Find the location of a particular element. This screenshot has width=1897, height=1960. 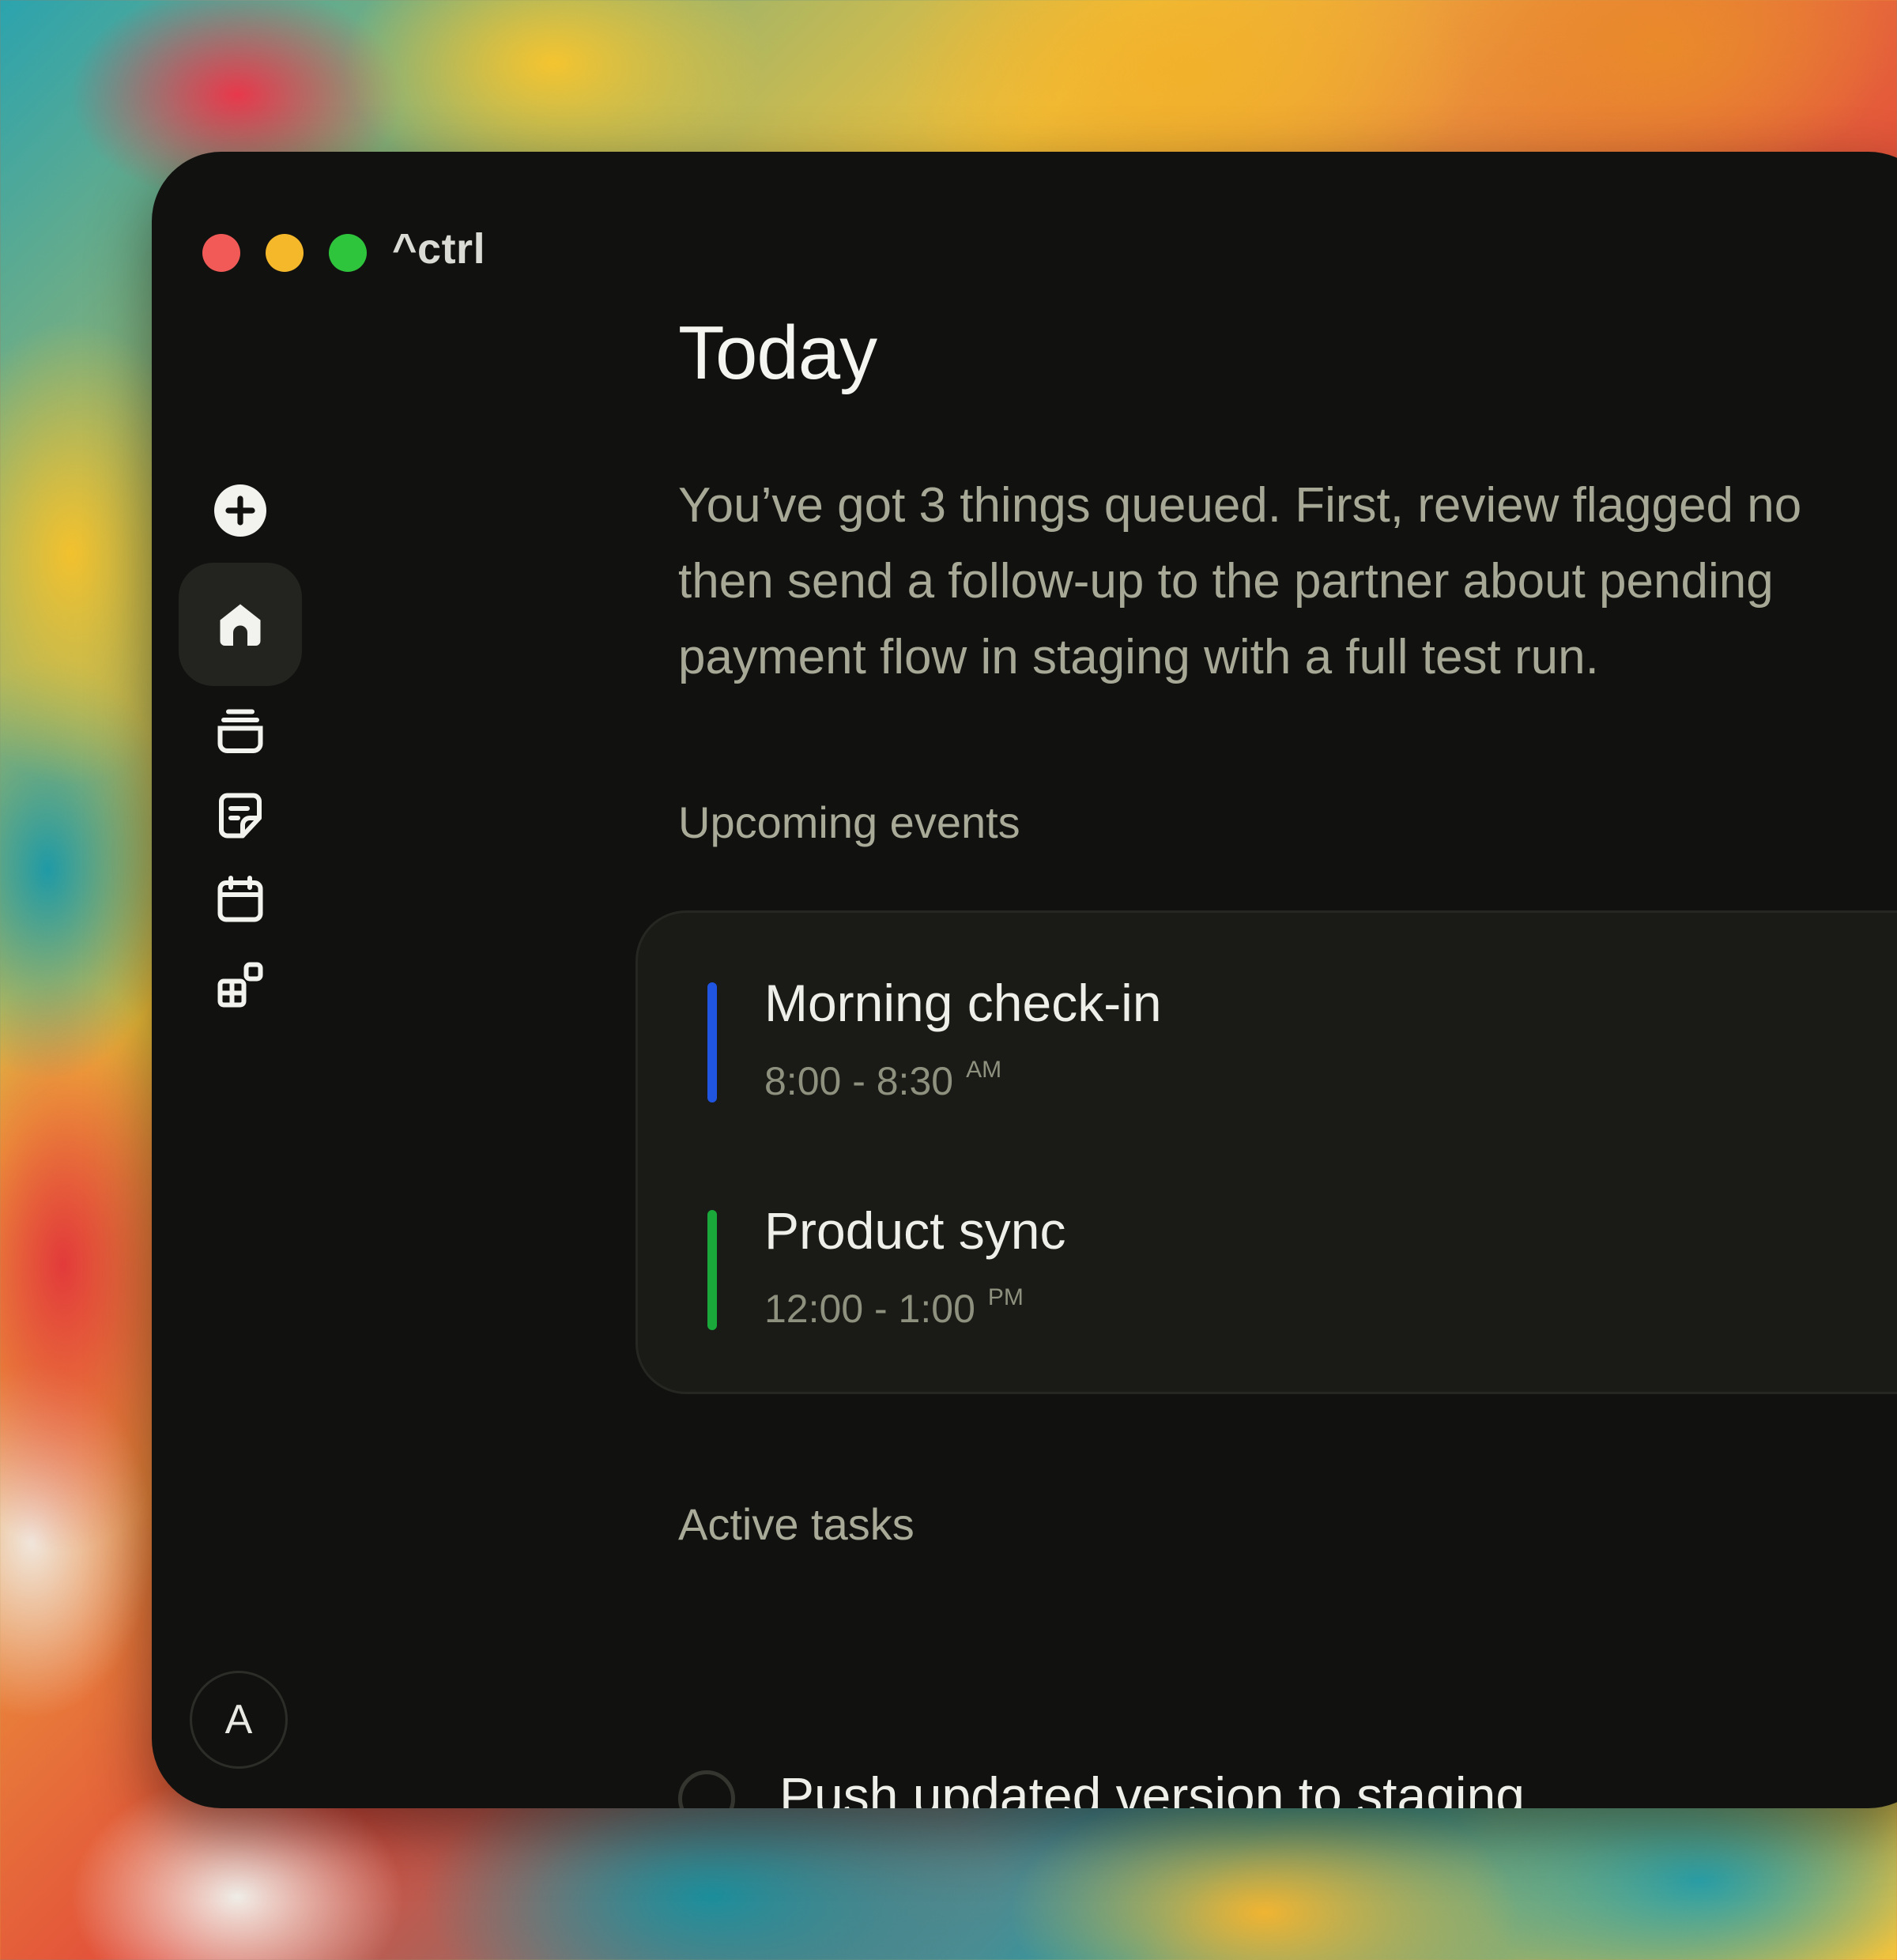

new-item-button is located at coordinates (240, 510).